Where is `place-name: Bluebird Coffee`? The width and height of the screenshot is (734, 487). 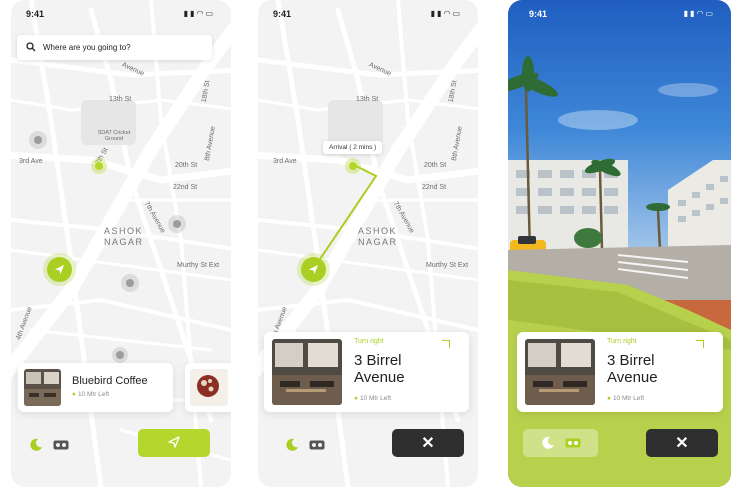 place-name: Bluebird Coffee is located at coordinates (110, 381).